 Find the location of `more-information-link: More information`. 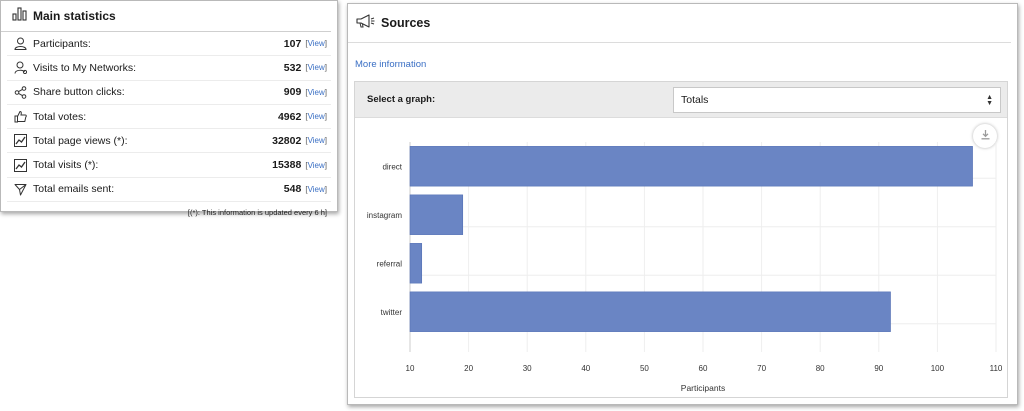

more-information-link: More information is located at coordinates (390, 64).